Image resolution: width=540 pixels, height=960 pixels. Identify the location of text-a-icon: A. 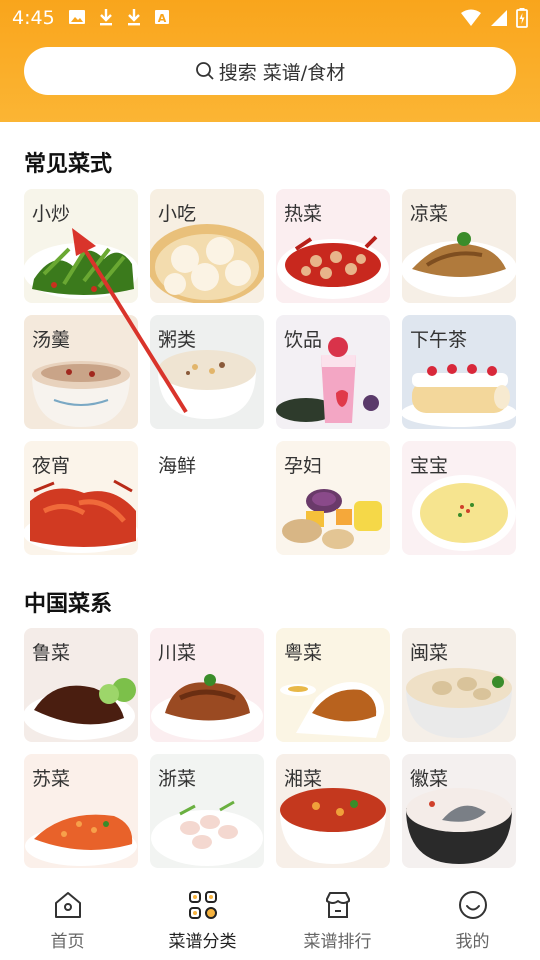
(162, 17).